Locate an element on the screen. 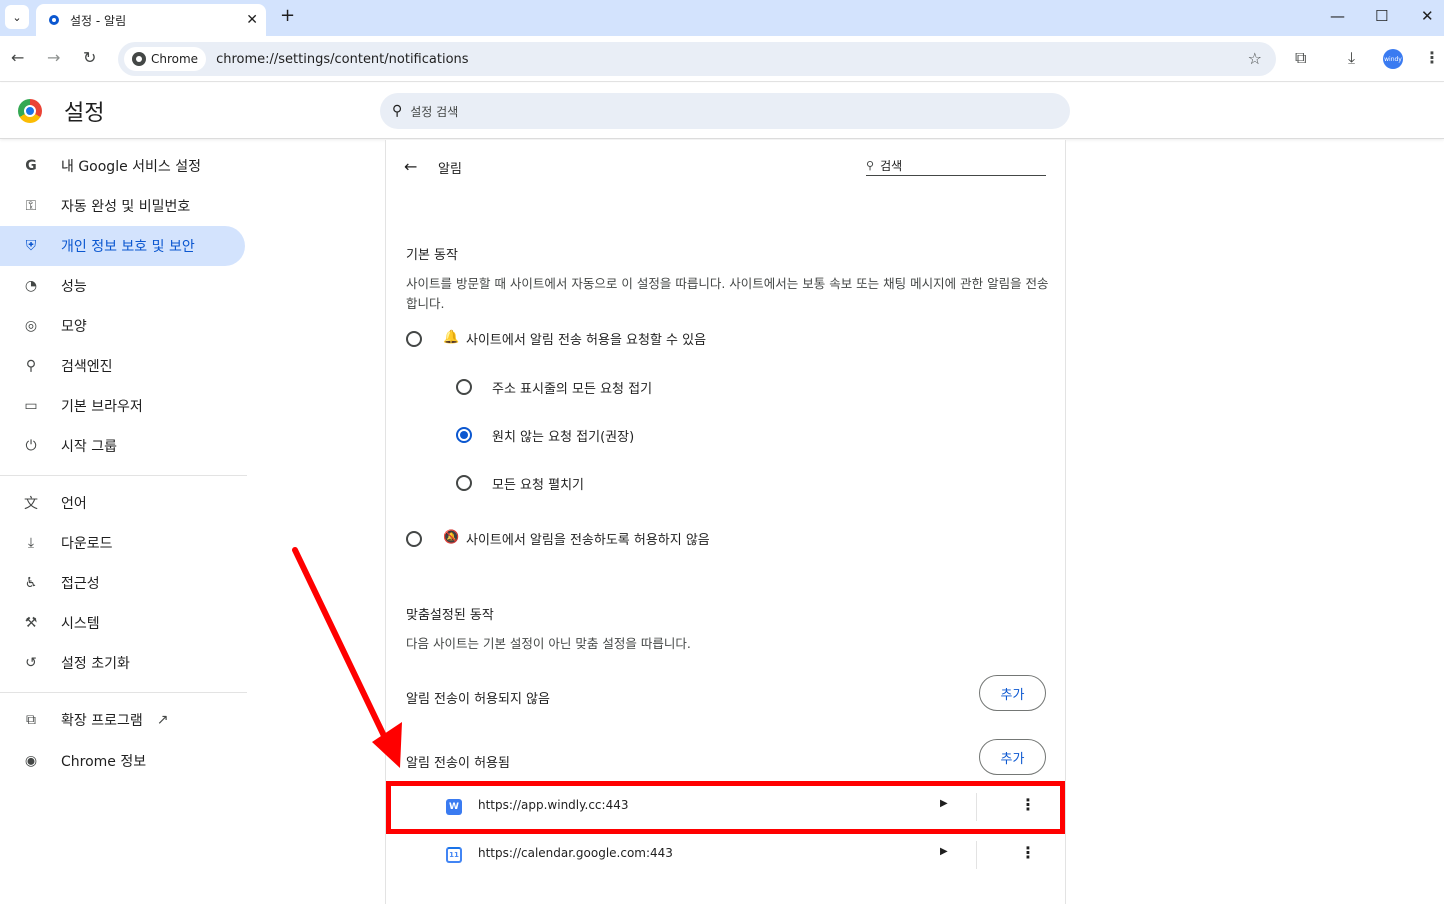 Image resolution: width=1444 pixels, height=904 pixels. bookmark-star-icon: ☆ is located at coordinates (1255, 59).